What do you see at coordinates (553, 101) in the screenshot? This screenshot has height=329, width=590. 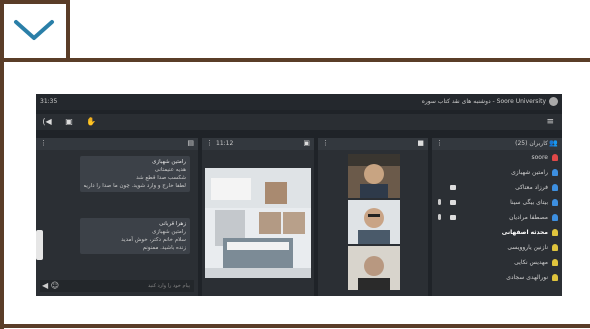 I see `university-logo` at bounding box center [553, 101].